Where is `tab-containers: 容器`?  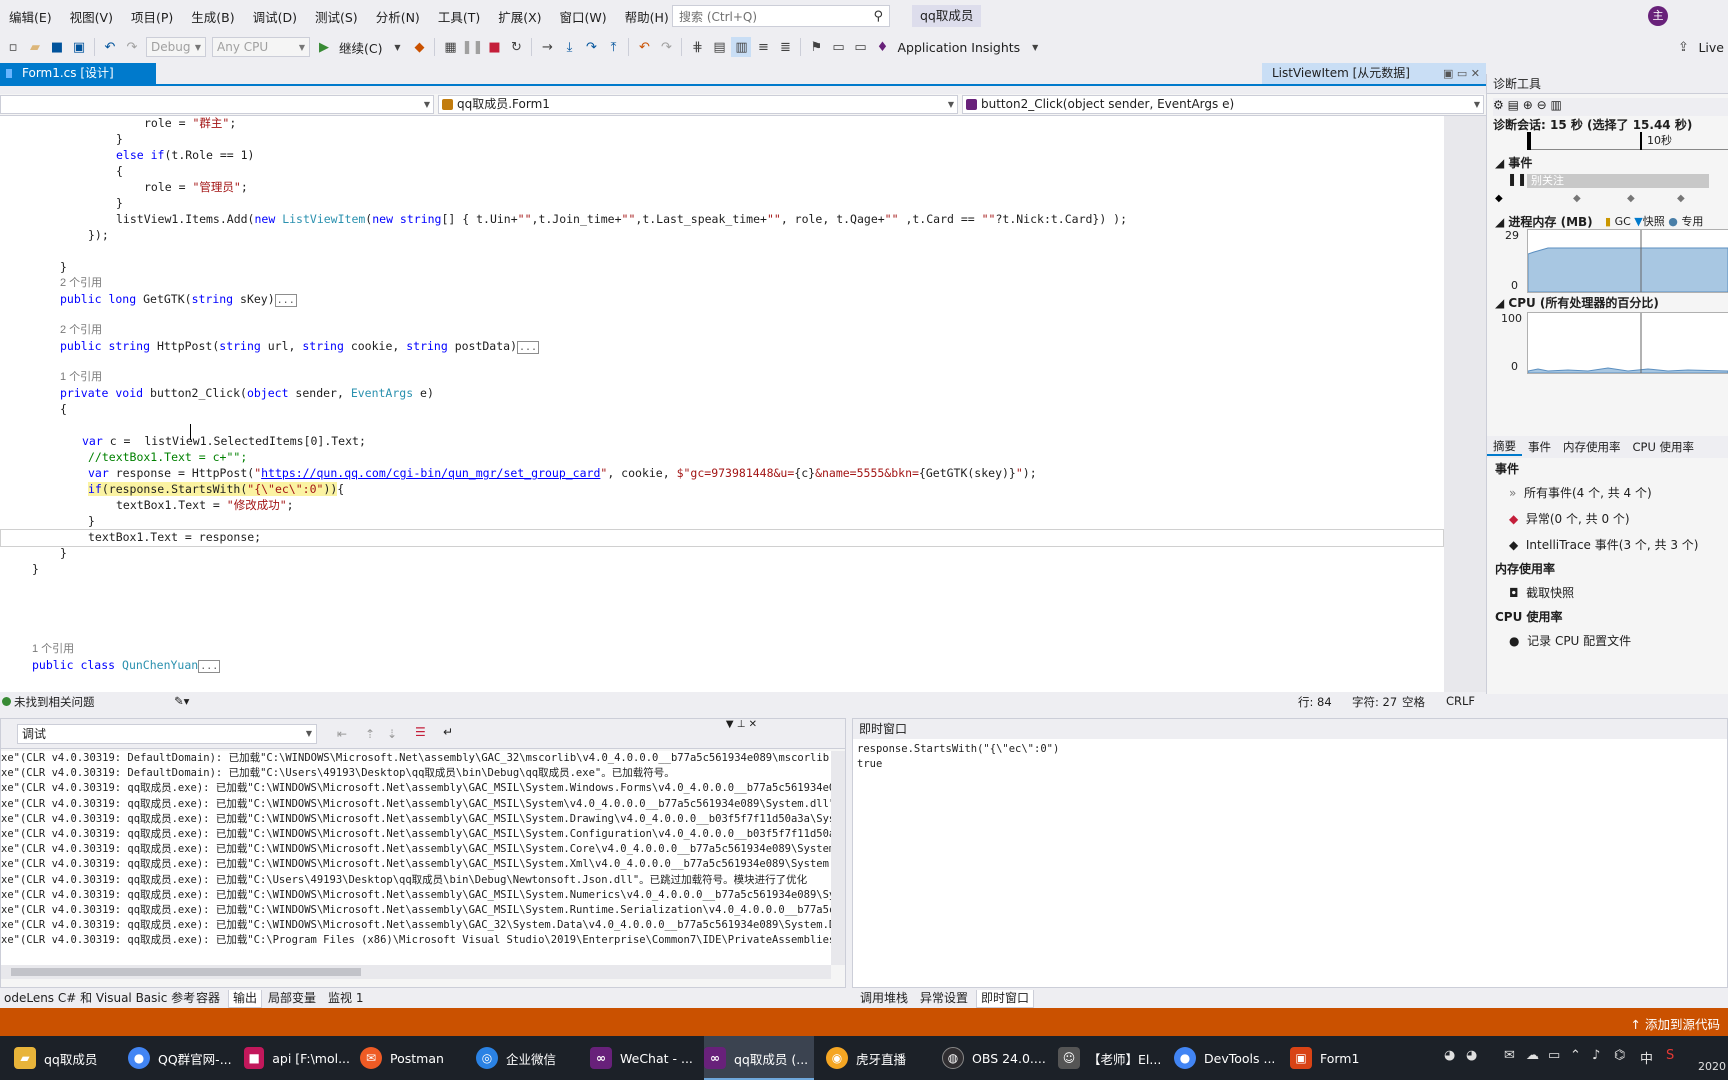 tab-containers: 容器 is located at coordinates (208, 999).